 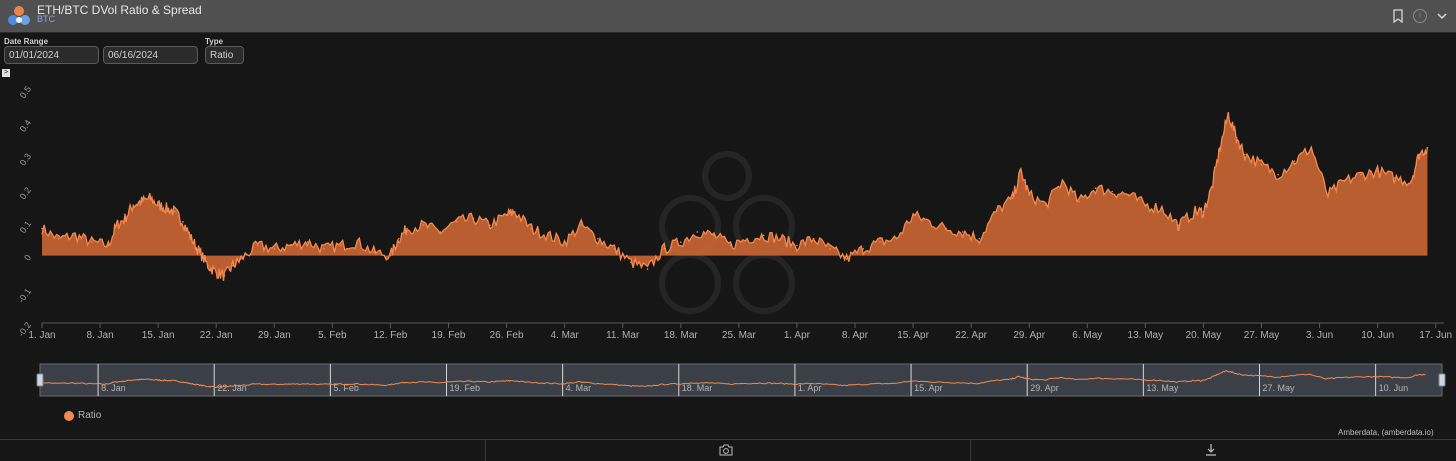 I want to click on x-tick-label: 17. Jun, so click(x=1435, y=335).